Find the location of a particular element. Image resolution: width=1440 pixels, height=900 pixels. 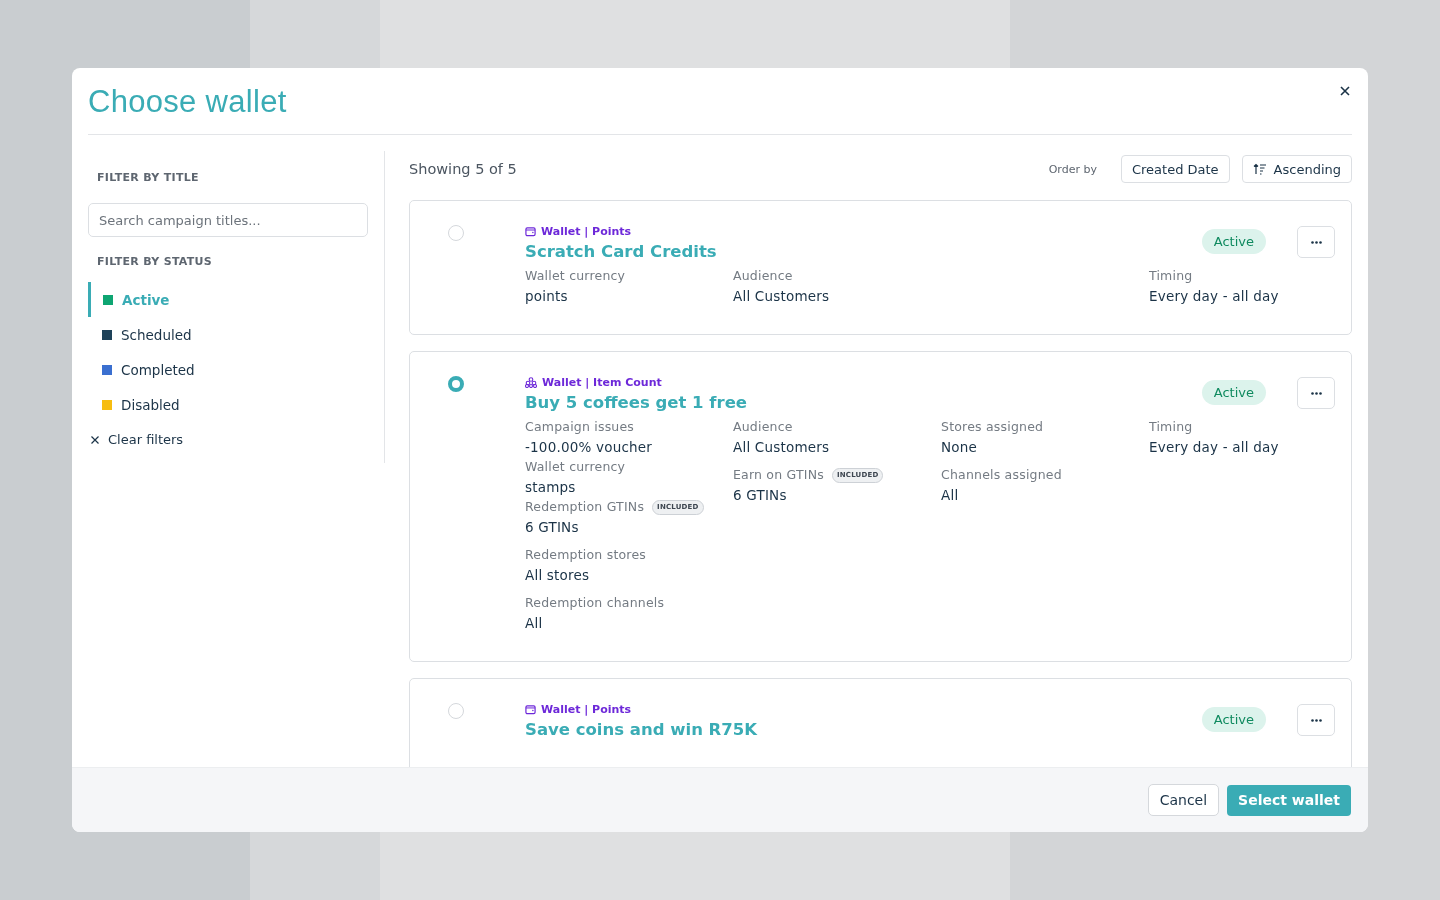

field-value: points is located at coordinates (547, 296).